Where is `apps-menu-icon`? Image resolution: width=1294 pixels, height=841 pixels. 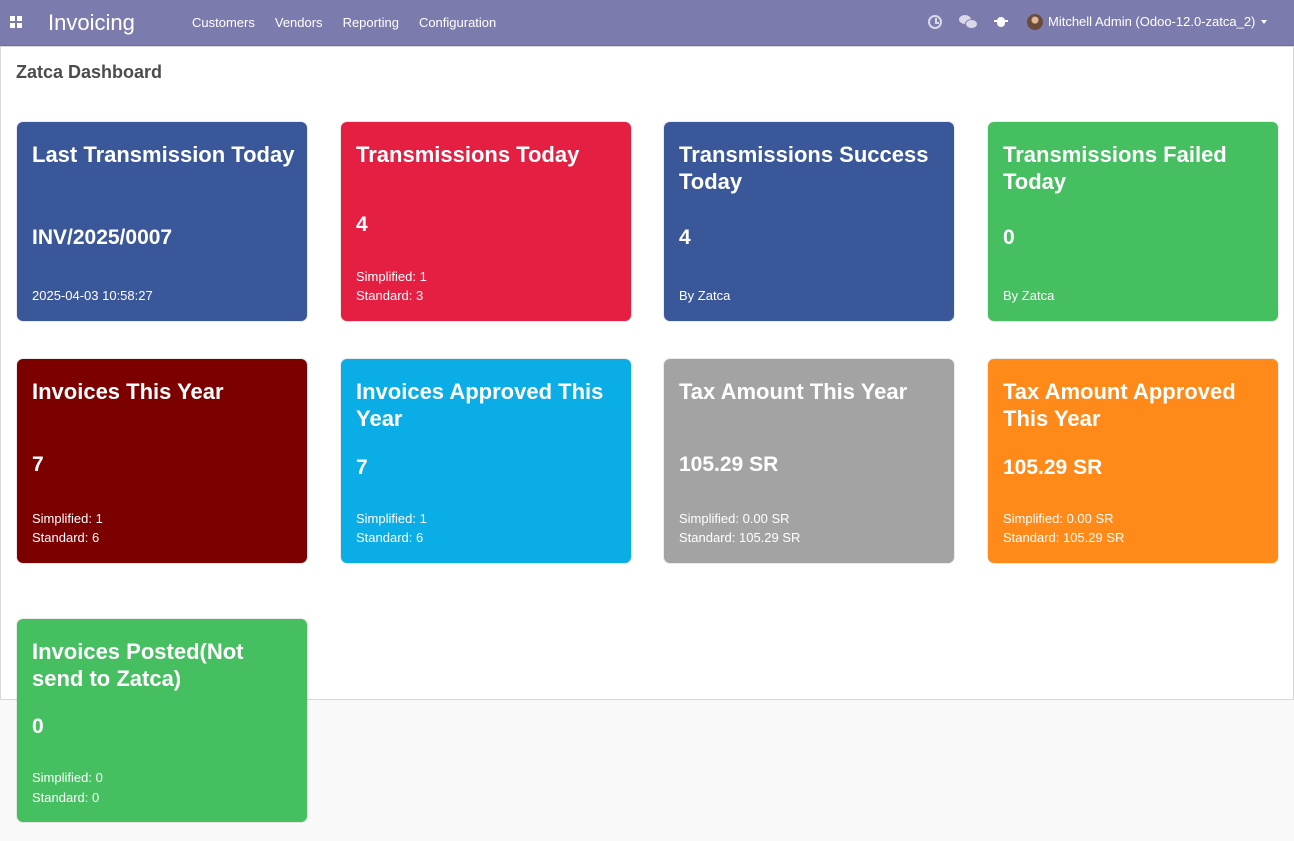 apps-menu-icon is located at coordinates (16, 22).